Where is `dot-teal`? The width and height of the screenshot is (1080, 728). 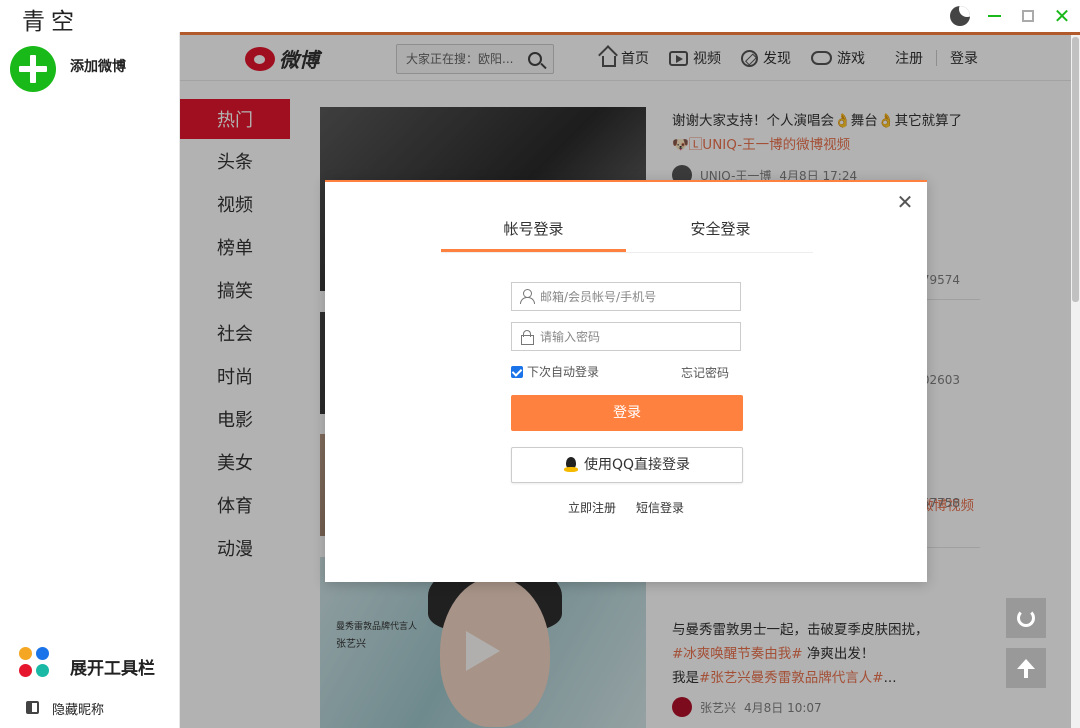 dot-teal is located at coordinates (42, 670).